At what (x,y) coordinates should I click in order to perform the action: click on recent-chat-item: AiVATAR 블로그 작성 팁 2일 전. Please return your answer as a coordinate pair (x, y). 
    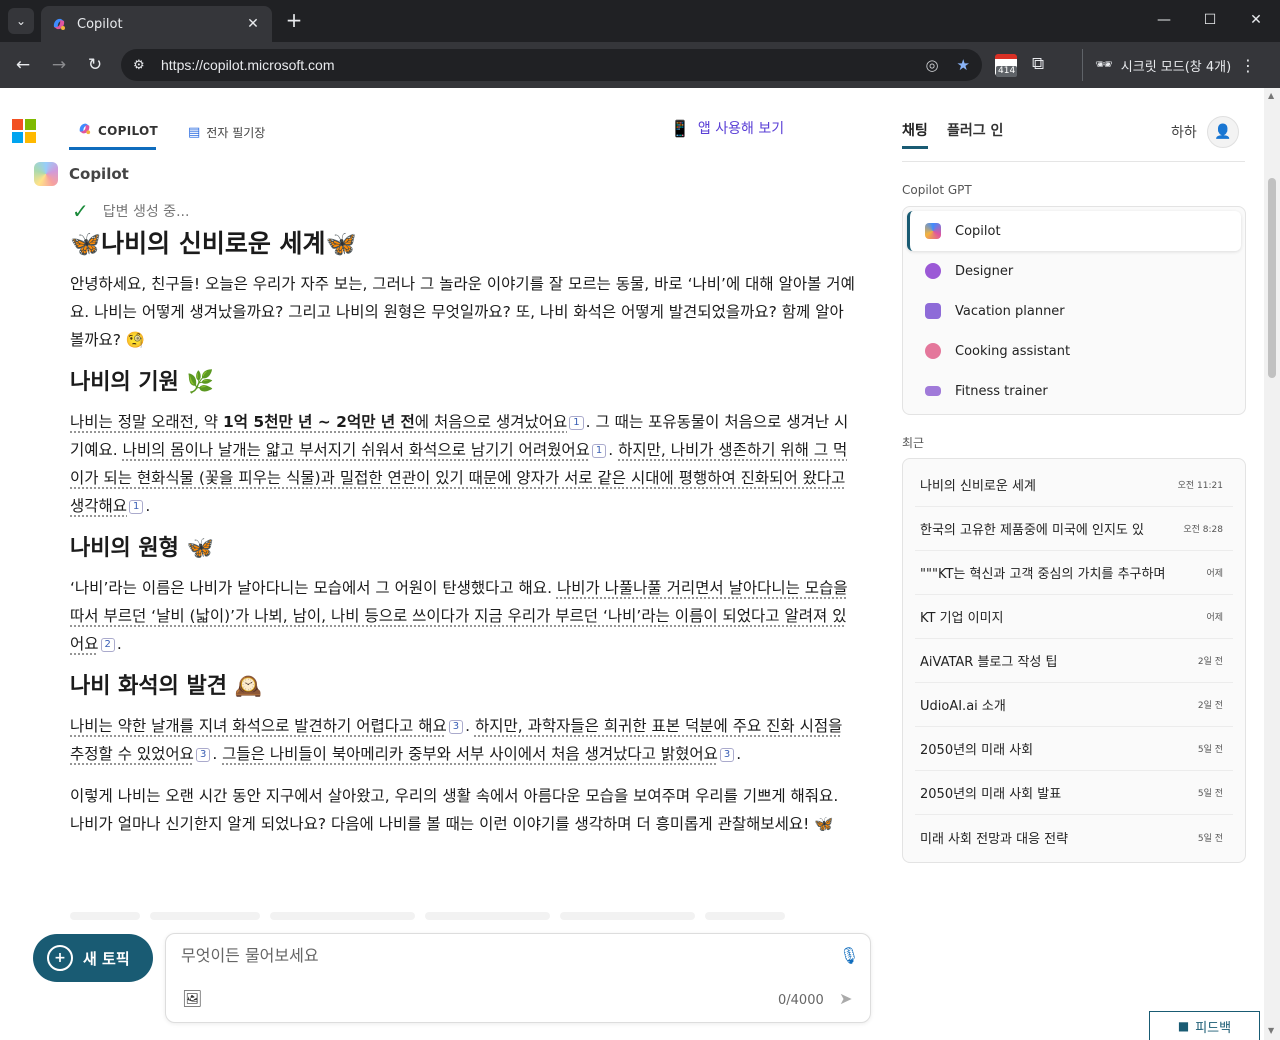
    Looking at the image, I should click on (1074, 661).